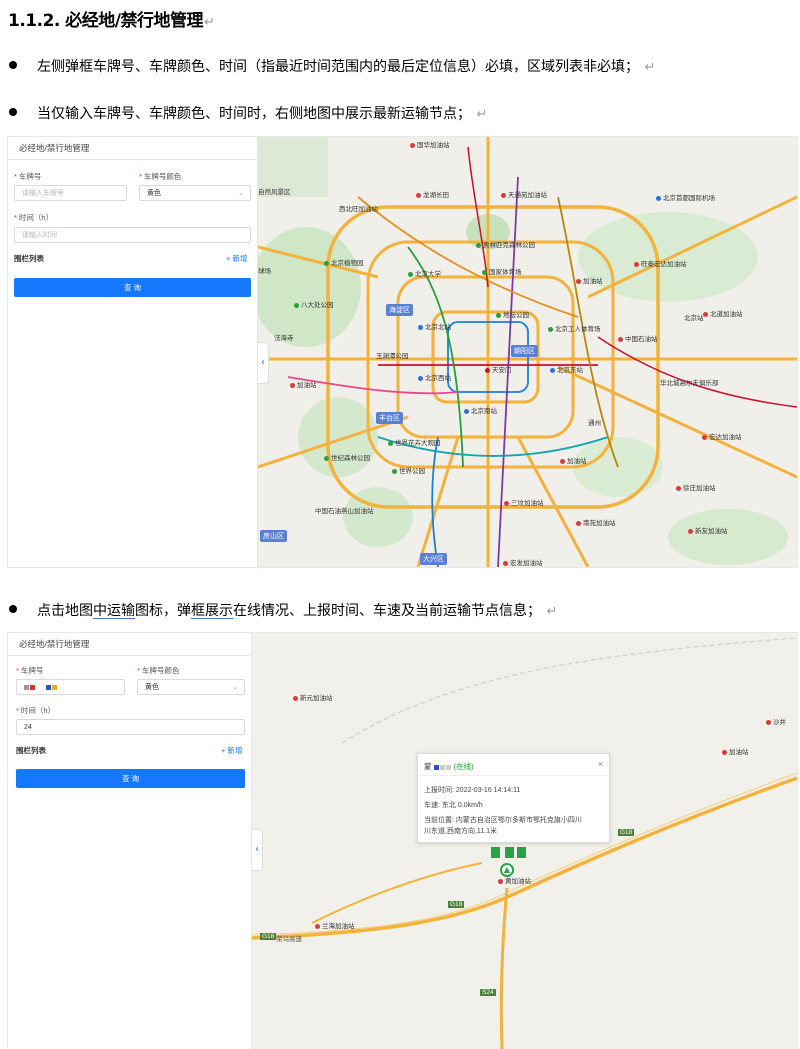 The width and height of the screenshot is (800, 1049). I want to click on map-place: 华北城高尔夫俱乐部, so click(689, 383).